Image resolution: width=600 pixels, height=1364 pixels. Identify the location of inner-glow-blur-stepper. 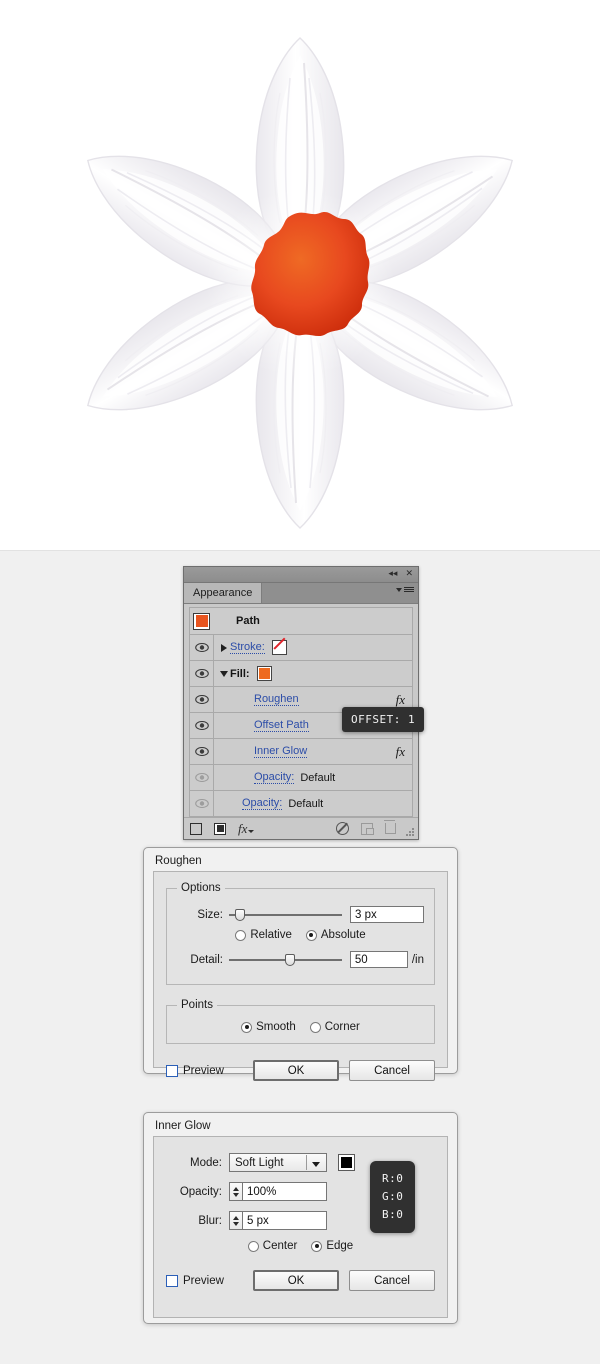
(235, 1220).